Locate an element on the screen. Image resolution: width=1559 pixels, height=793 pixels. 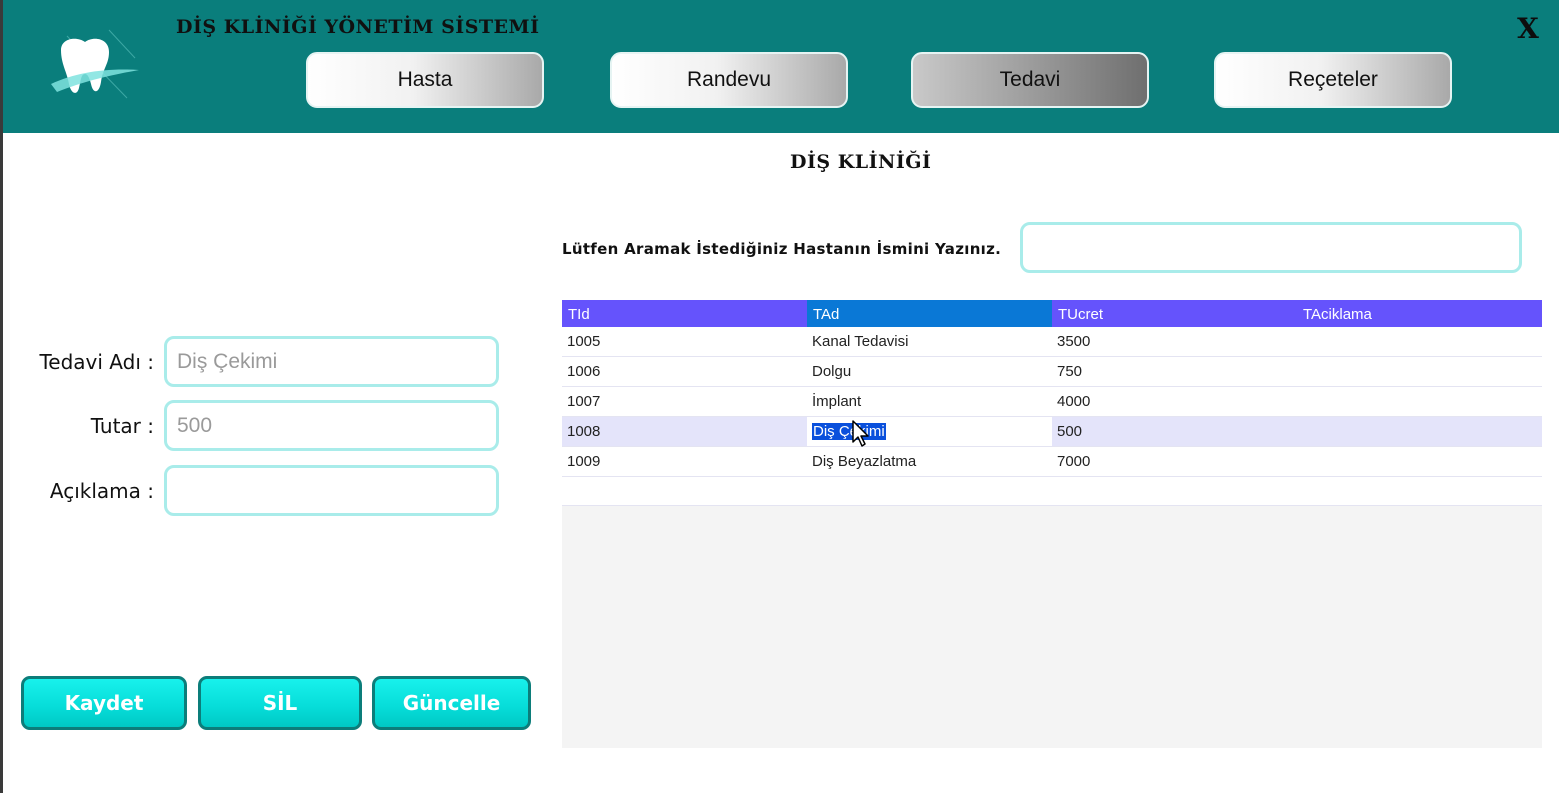
table-cell: Dolgu is located at coordinates (929, 371).